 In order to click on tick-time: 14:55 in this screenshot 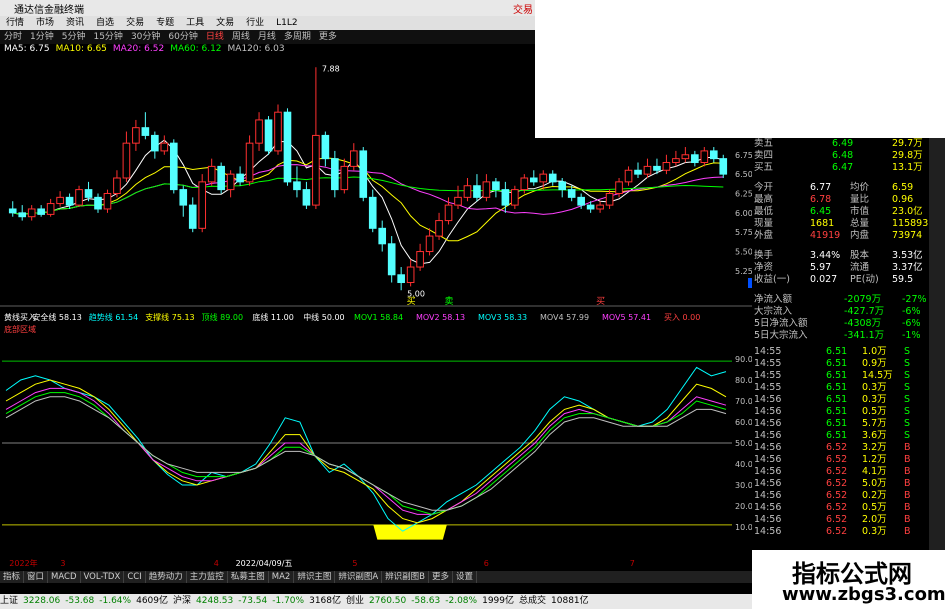, I will do `click(768, 387)`.